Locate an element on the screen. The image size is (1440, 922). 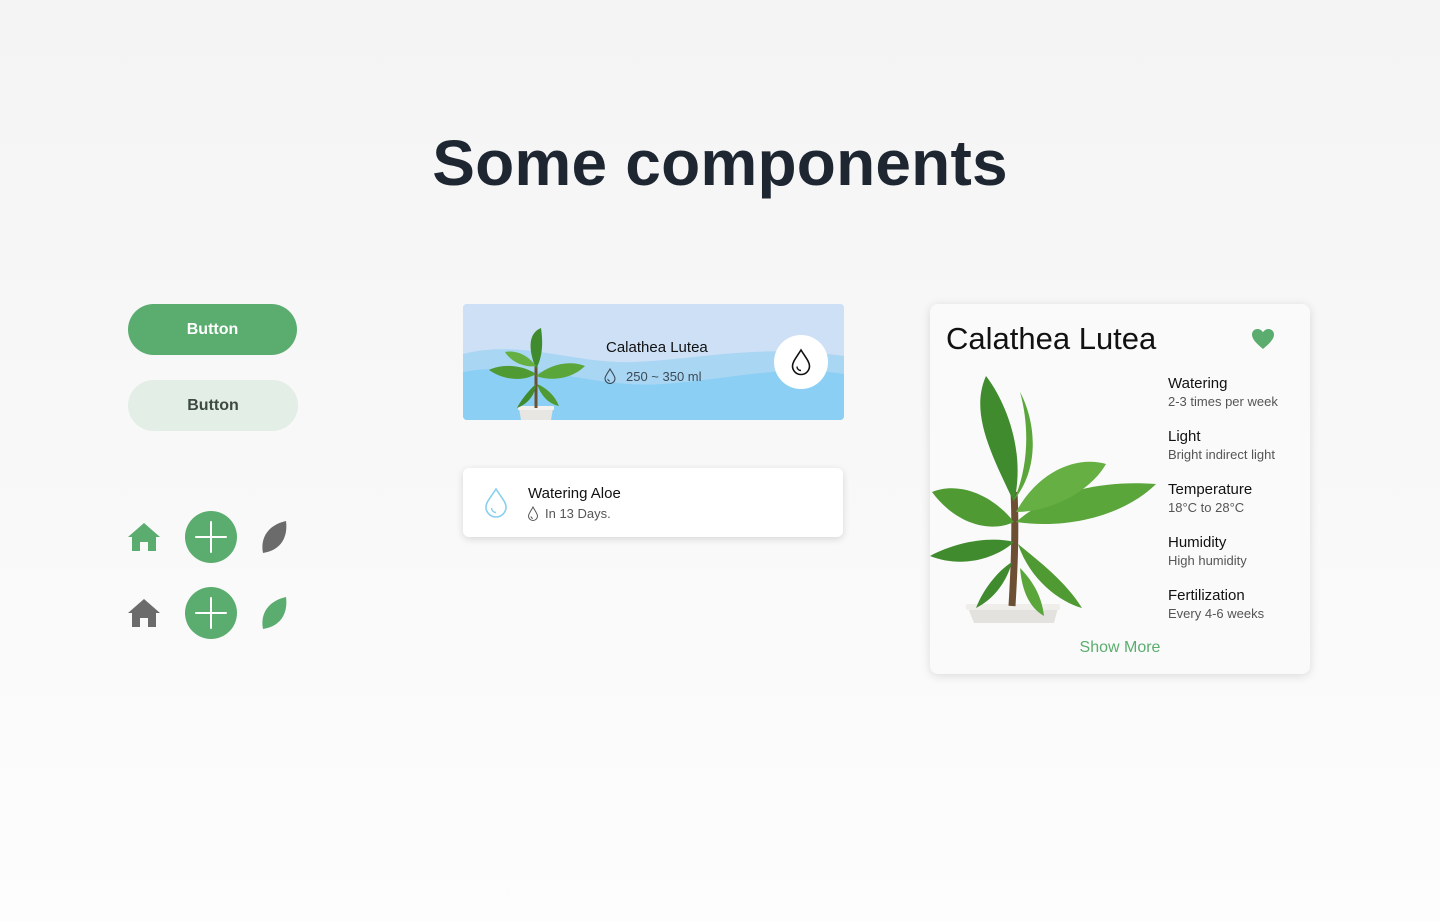
spec-value: 18°C to 28°C is located at coordinates (1206, 507).